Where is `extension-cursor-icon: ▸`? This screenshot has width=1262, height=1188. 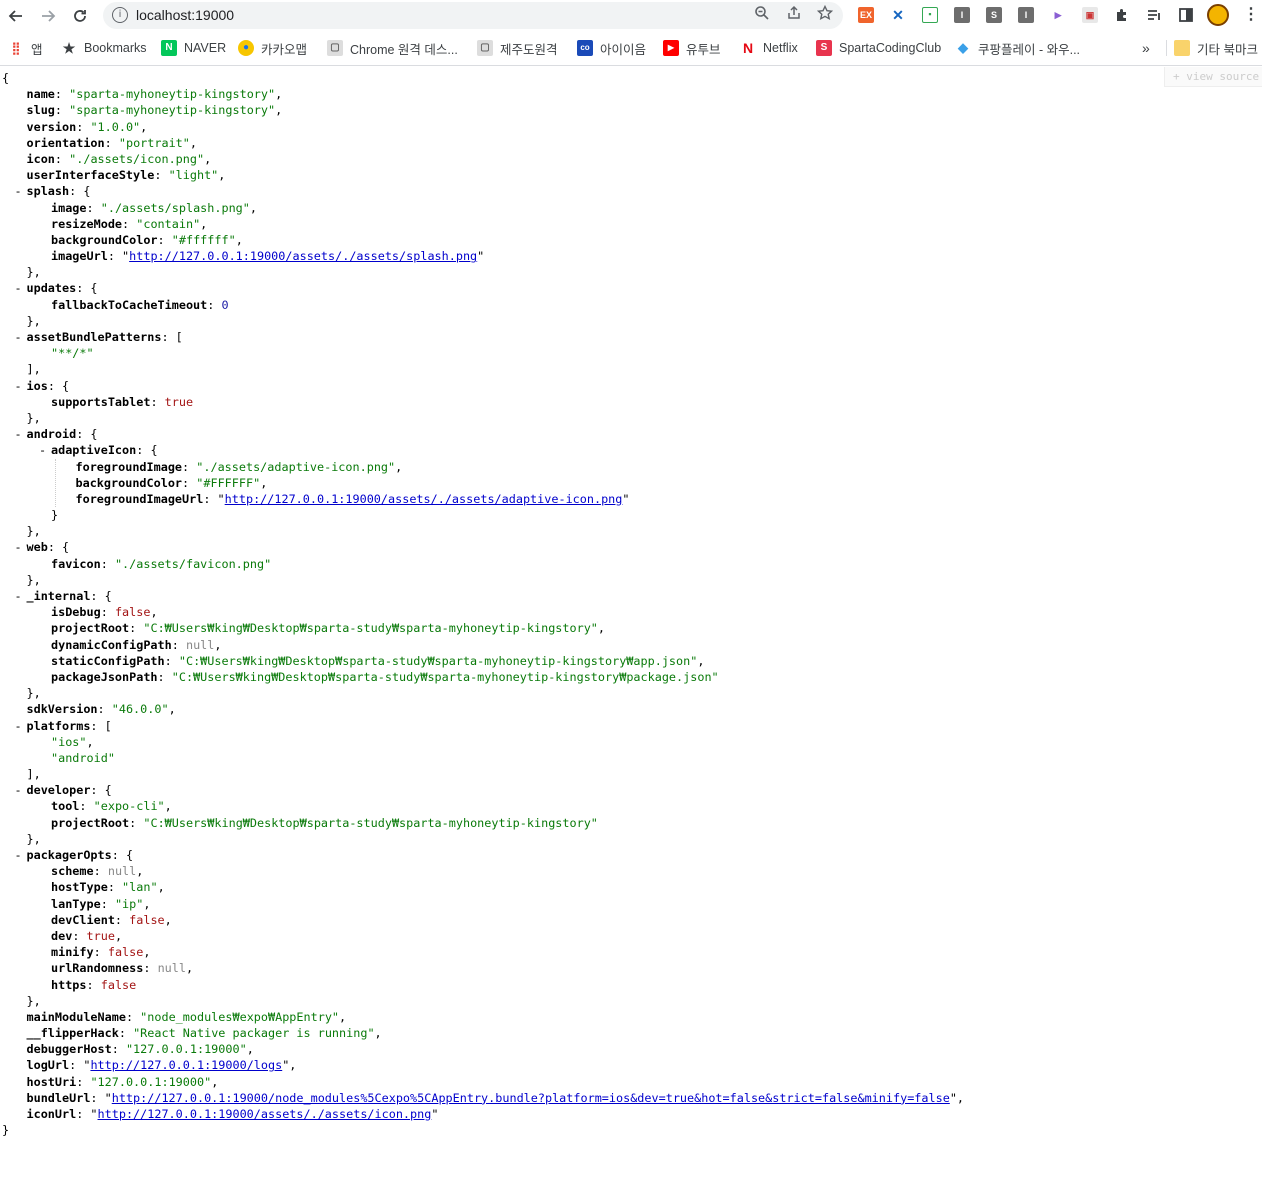
extension-cursor-icon: ▸ is located at coordinates (1058, 15).